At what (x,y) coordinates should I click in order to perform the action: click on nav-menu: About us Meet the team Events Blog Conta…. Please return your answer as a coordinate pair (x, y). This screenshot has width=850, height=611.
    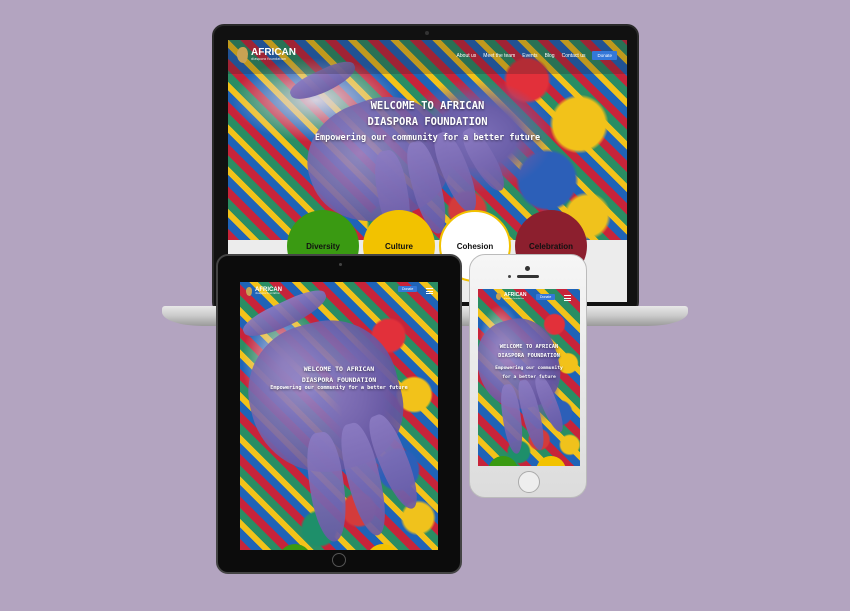
    Looking at the image, I should click on (537, 55).